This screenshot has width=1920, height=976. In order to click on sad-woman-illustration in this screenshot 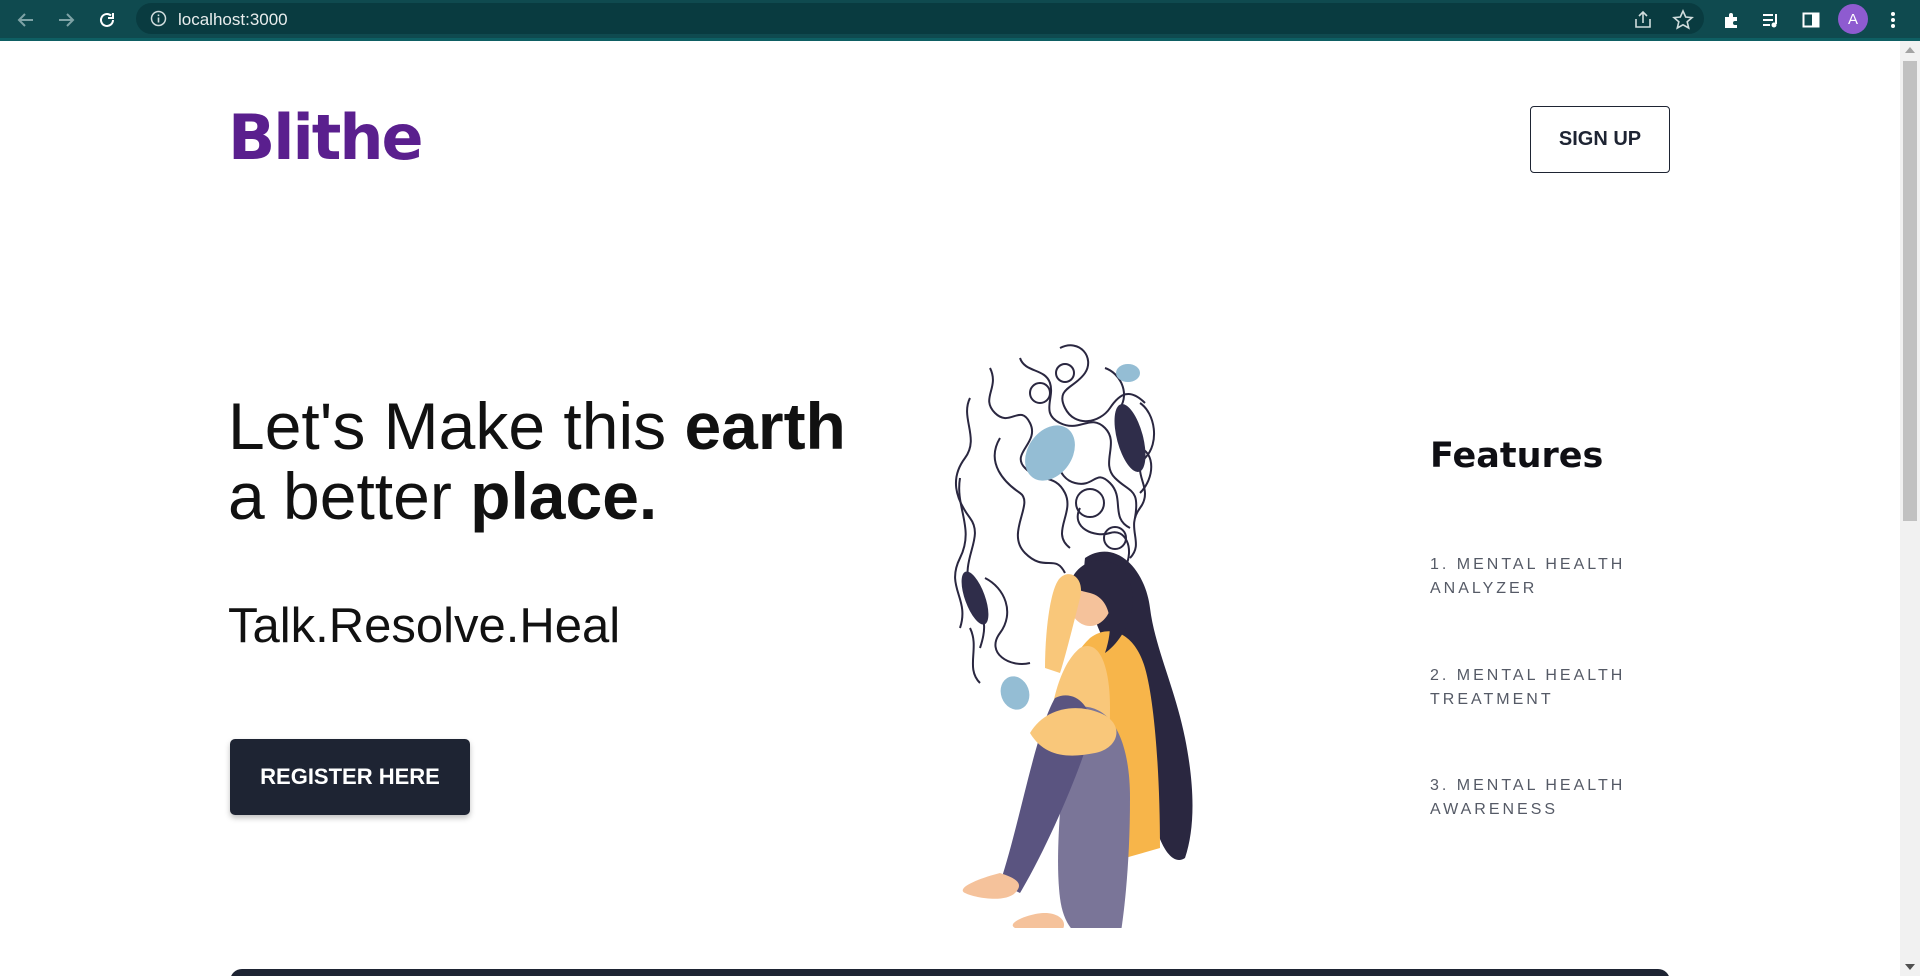, I will do `click(1073, 636)`.